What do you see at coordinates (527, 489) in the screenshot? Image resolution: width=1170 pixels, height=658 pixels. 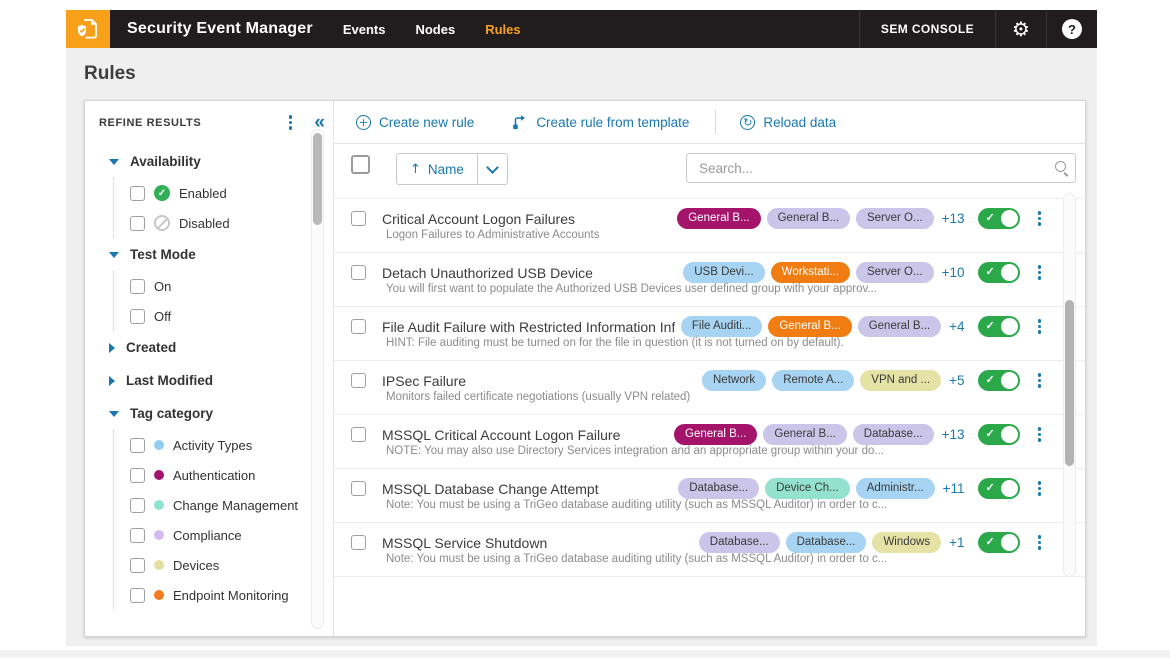 I see `rule-title: MSSQL Database Change Attempt` at bounding box center [527, 489].